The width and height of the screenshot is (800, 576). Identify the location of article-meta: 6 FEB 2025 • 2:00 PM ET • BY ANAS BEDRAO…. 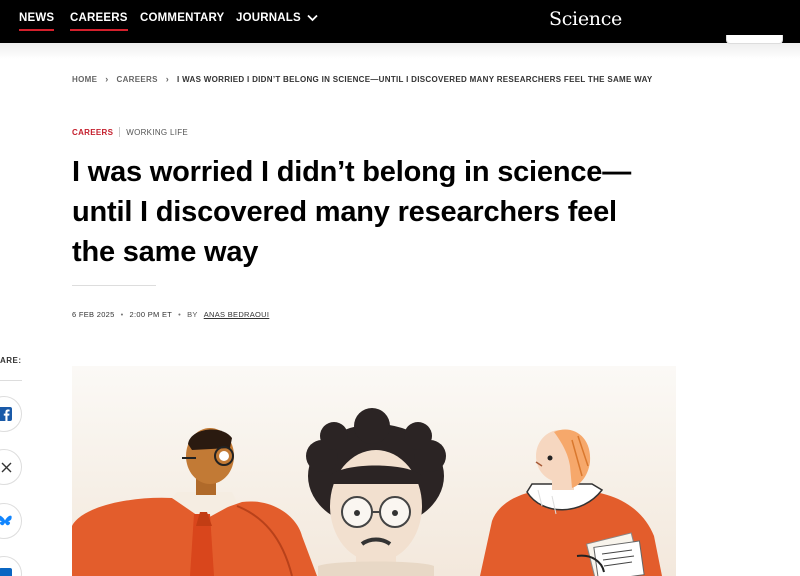
(170, 314).